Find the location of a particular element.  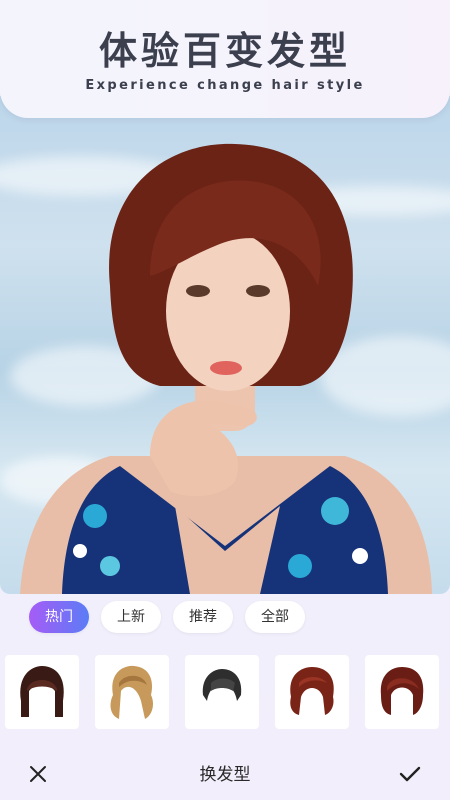

page-title: 体验百变发型 is located at coordinates (224, 51).